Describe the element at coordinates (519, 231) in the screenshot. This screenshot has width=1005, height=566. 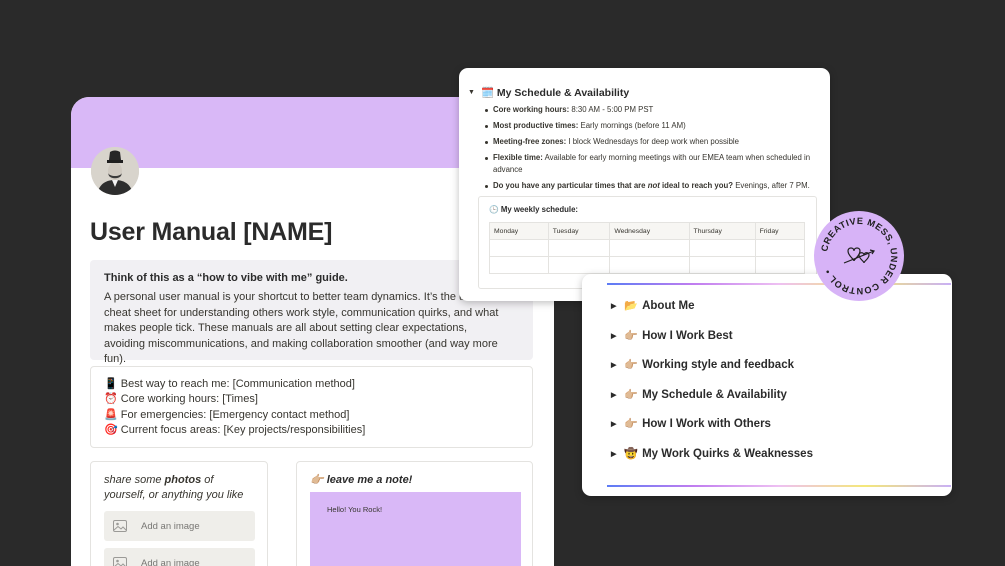
I see `col-monday: Monday` at that location.